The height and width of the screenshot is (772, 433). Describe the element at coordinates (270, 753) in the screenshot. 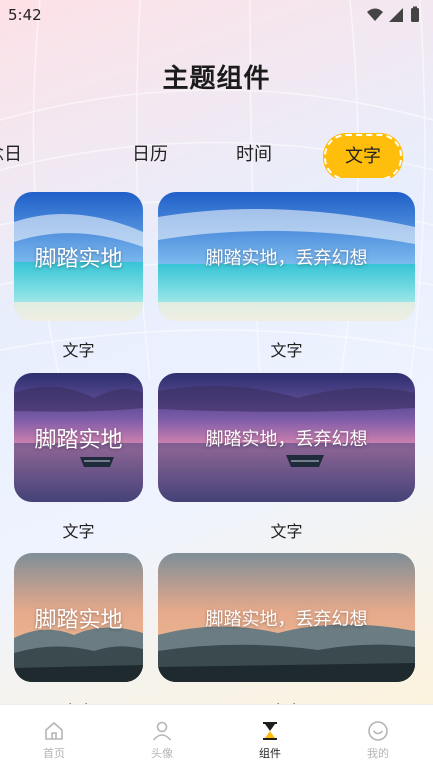

I see `nav-label: 组件` at that location.